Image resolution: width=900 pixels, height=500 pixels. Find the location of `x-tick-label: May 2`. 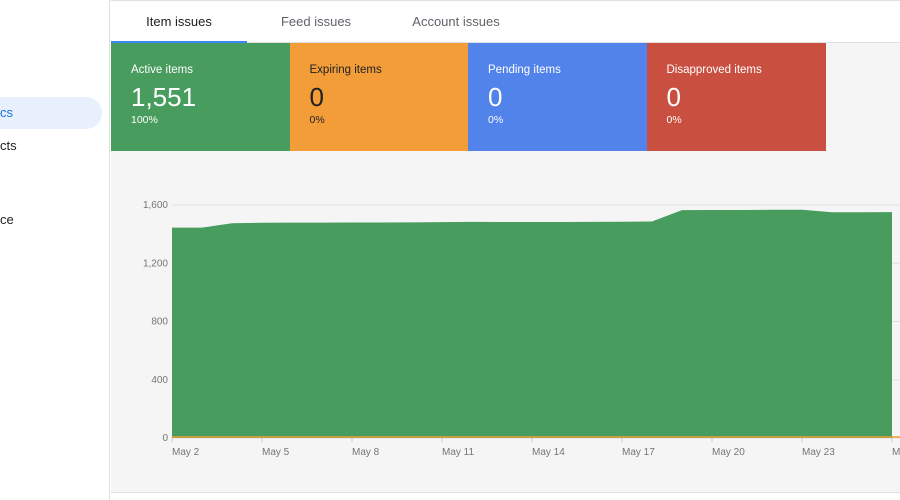

x-tick-label: May 2 is located at coordinates (186, 452).